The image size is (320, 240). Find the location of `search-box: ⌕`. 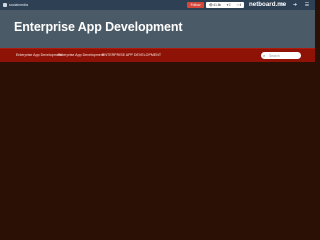

search-box: ⌕ is located at coordinates (281, 55).